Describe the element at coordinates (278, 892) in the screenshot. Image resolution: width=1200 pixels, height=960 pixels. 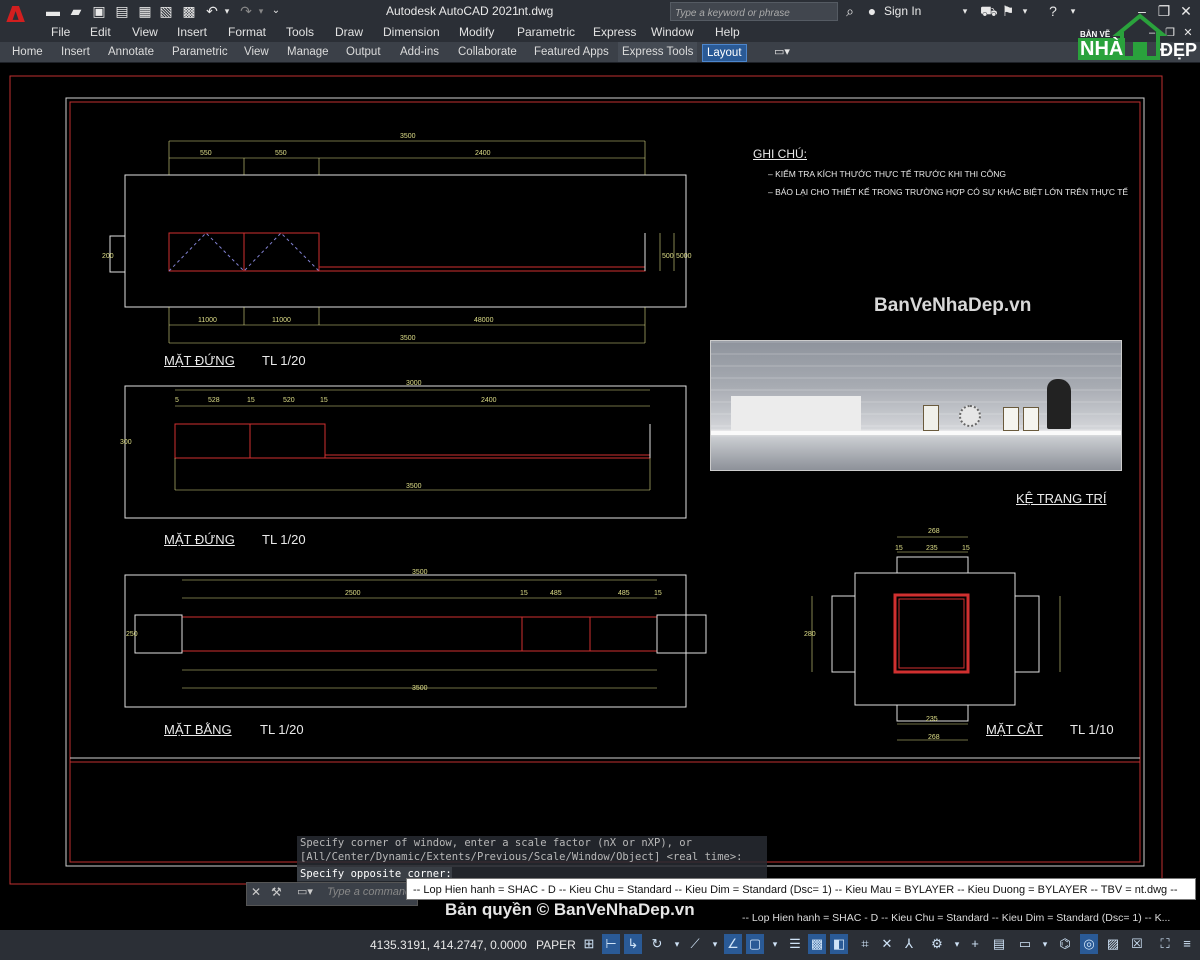
I see `customize-icon: ⚒` at that location.